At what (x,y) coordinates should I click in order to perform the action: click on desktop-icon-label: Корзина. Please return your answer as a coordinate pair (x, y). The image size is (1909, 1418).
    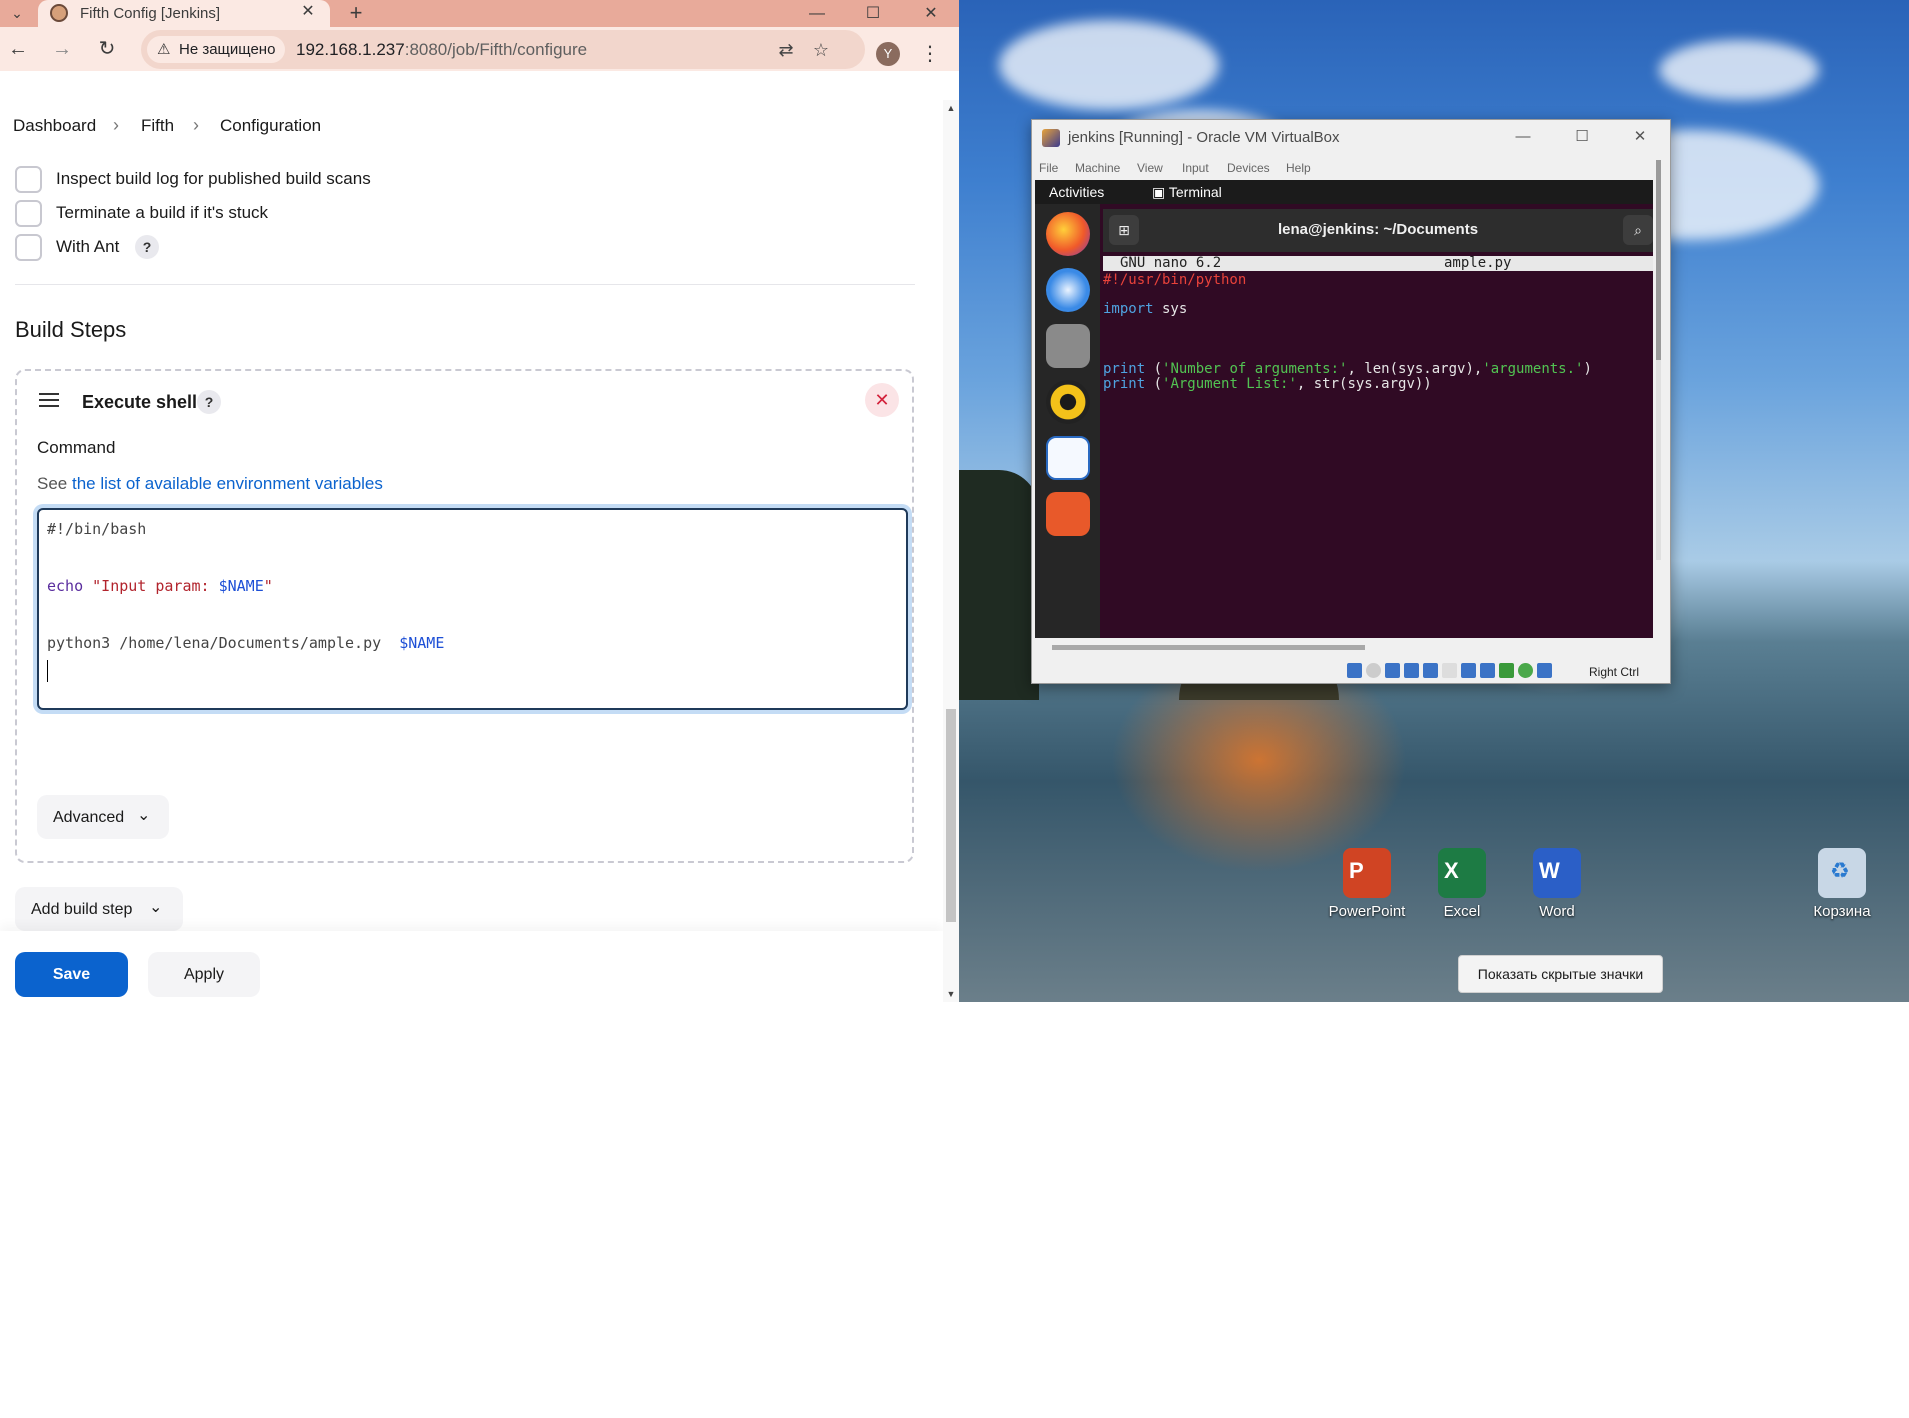
    Looking at the image, I should click on (1842, 911).